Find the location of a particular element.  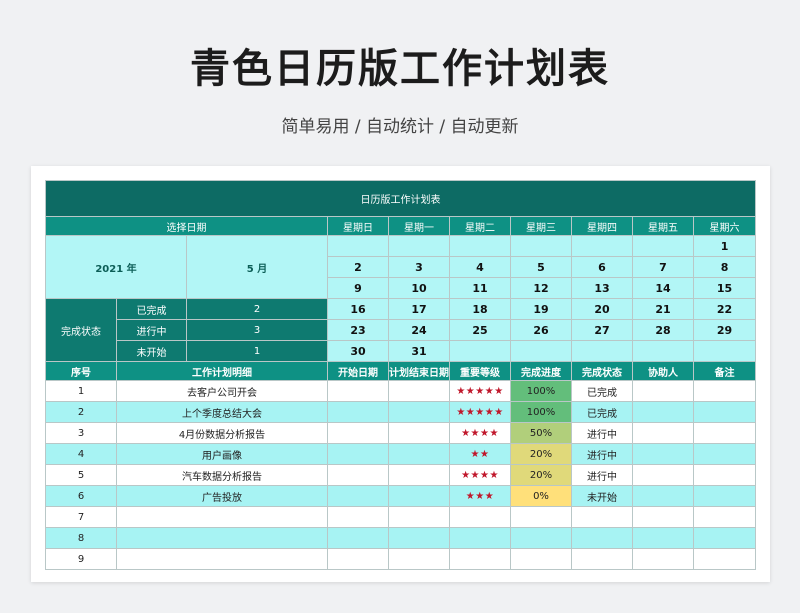

calendar-day: 20 is located at coordinates (602, 309).